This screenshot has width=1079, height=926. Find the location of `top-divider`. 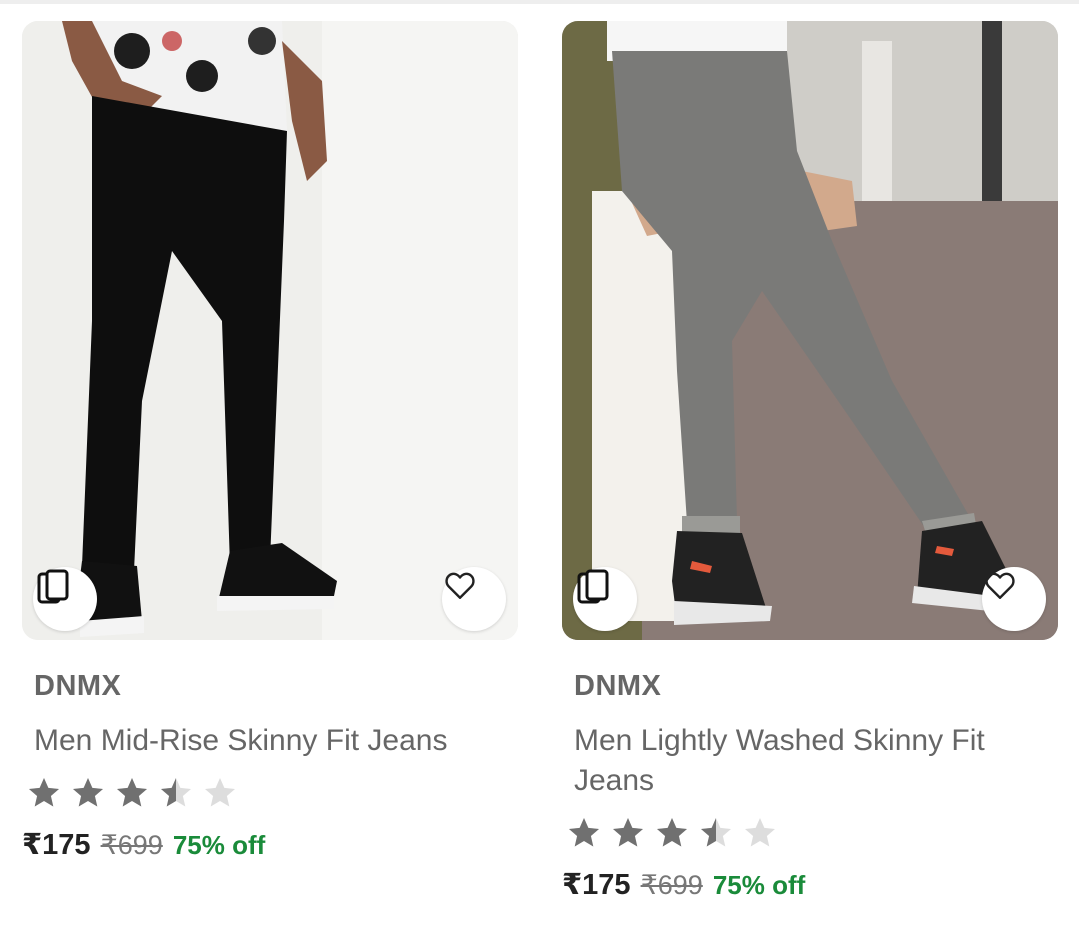

top-divider is located at coordinates (539, 2).